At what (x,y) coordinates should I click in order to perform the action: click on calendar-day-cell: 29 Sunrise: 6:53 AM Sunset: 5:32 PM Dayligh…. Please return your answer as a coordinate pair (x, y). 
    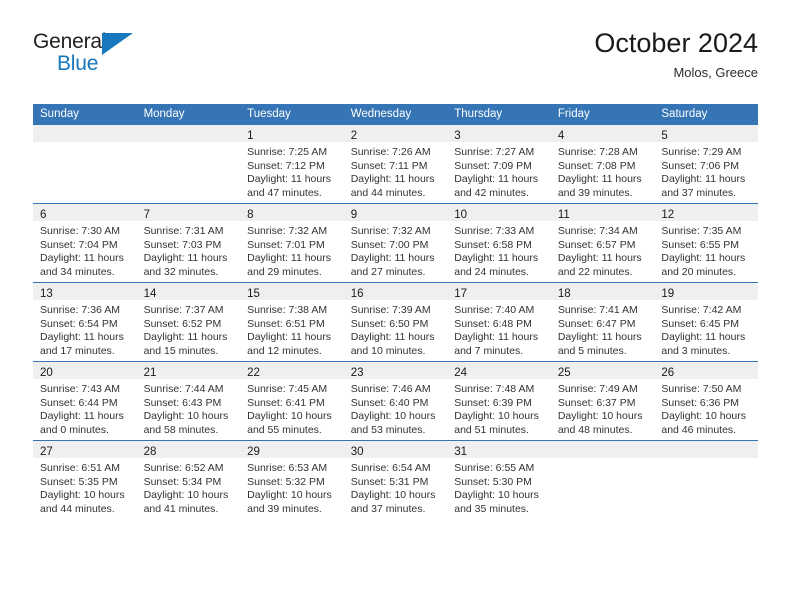
    Looking at the image, I should click on (292, 479).